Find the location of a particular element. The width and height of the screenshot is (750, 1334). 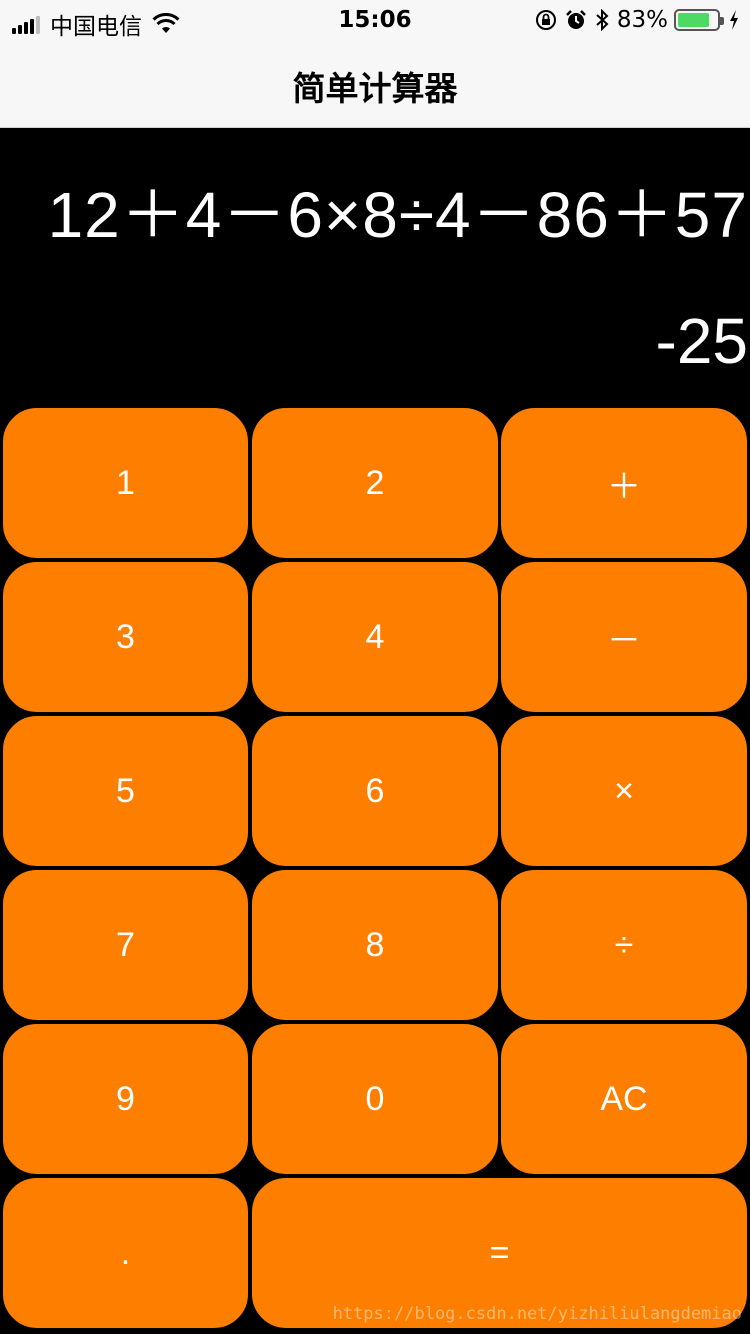

key-9: 9 is located at coordinates (125, 1099).